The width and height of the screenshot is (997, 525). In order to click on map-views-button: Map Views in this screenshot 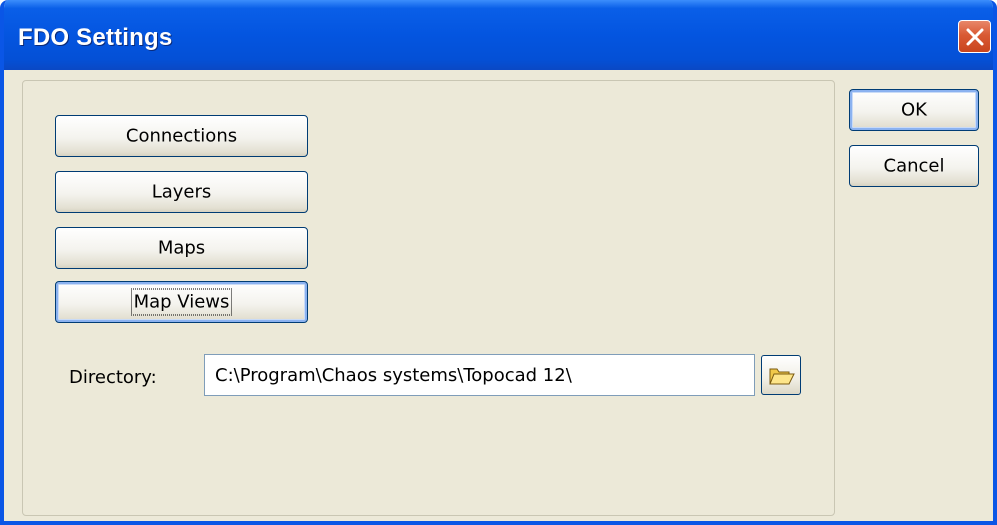, I will do `click(181, 302)`.